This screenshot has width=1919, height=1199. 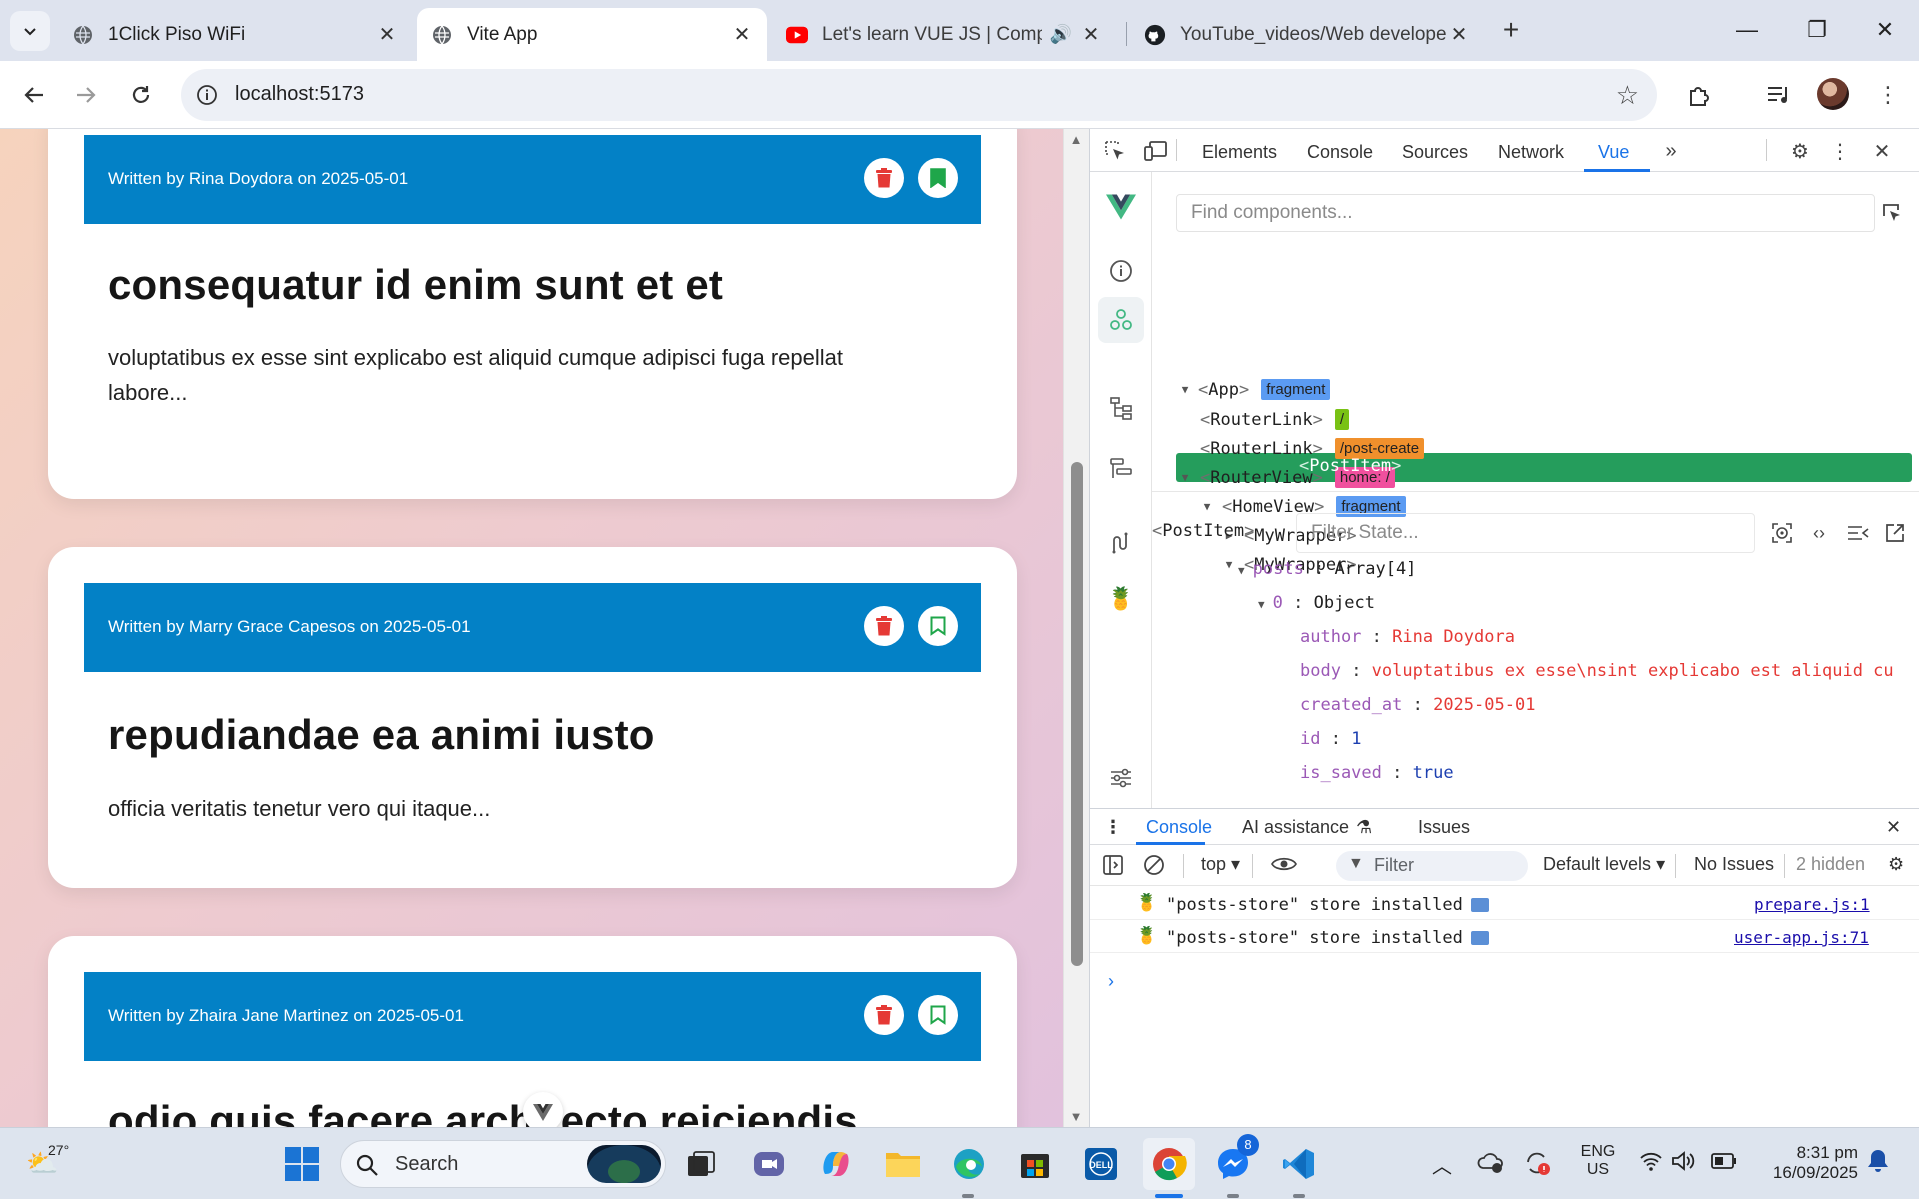 What do you see at coordinates (30, 31) in the screenshot?
I see `tab-search-button` at bounding box center [30, 31].